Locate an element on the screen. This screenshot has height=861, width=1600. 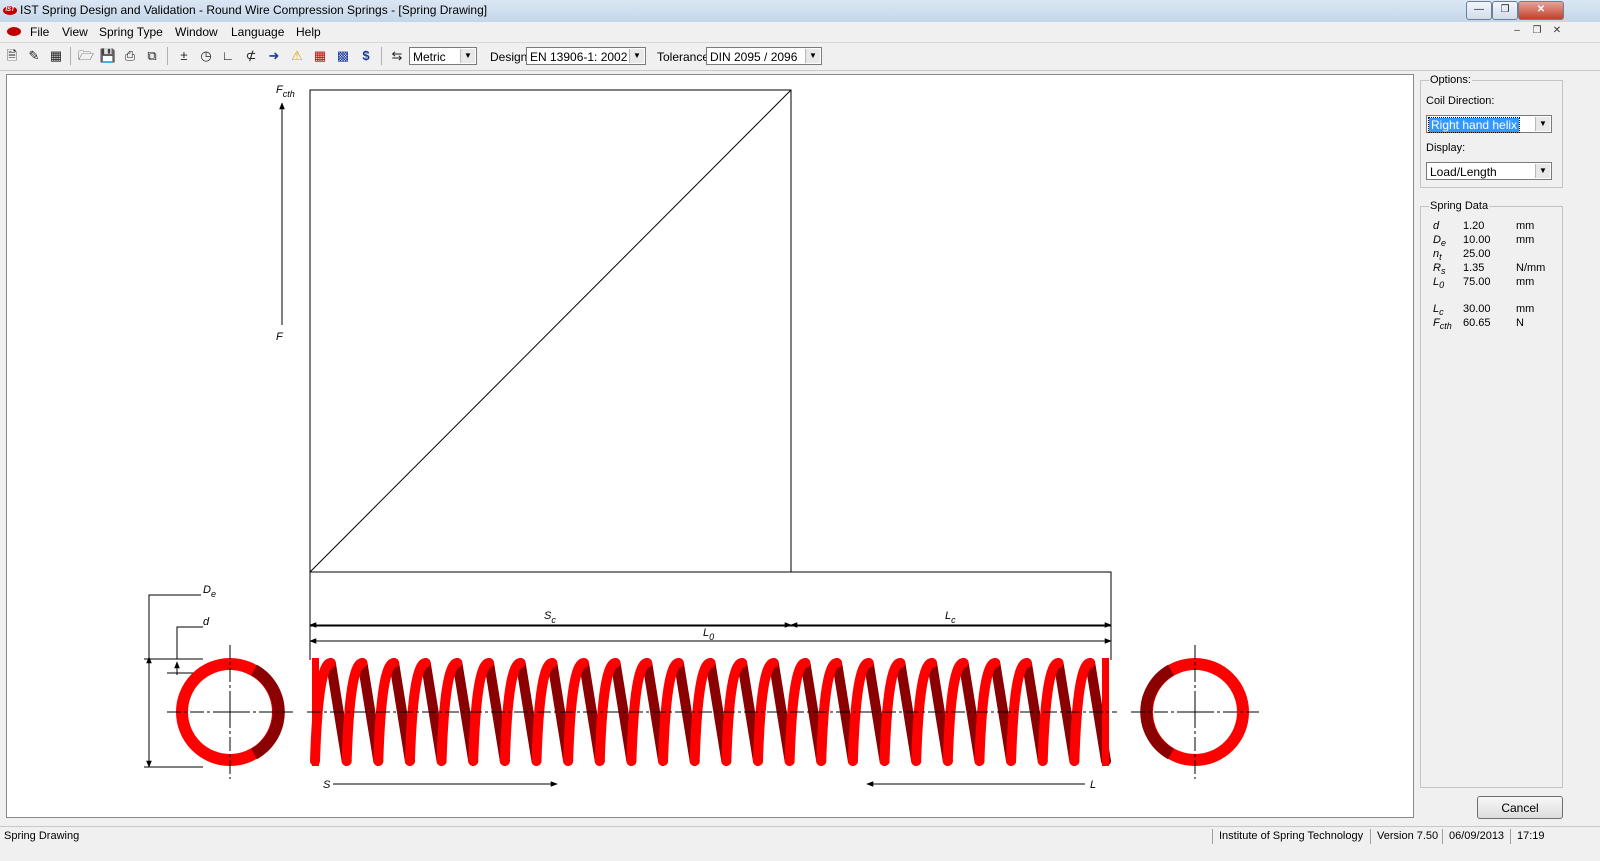
edit-icon: ✎ is located at coordinates (34, 56).